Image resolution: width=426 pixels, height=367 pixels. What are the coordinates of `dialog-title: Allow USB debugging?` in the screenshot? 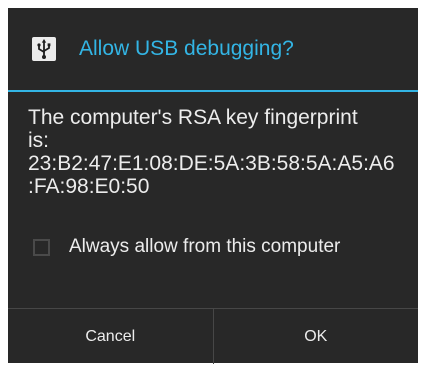 It's located at (186, 48).